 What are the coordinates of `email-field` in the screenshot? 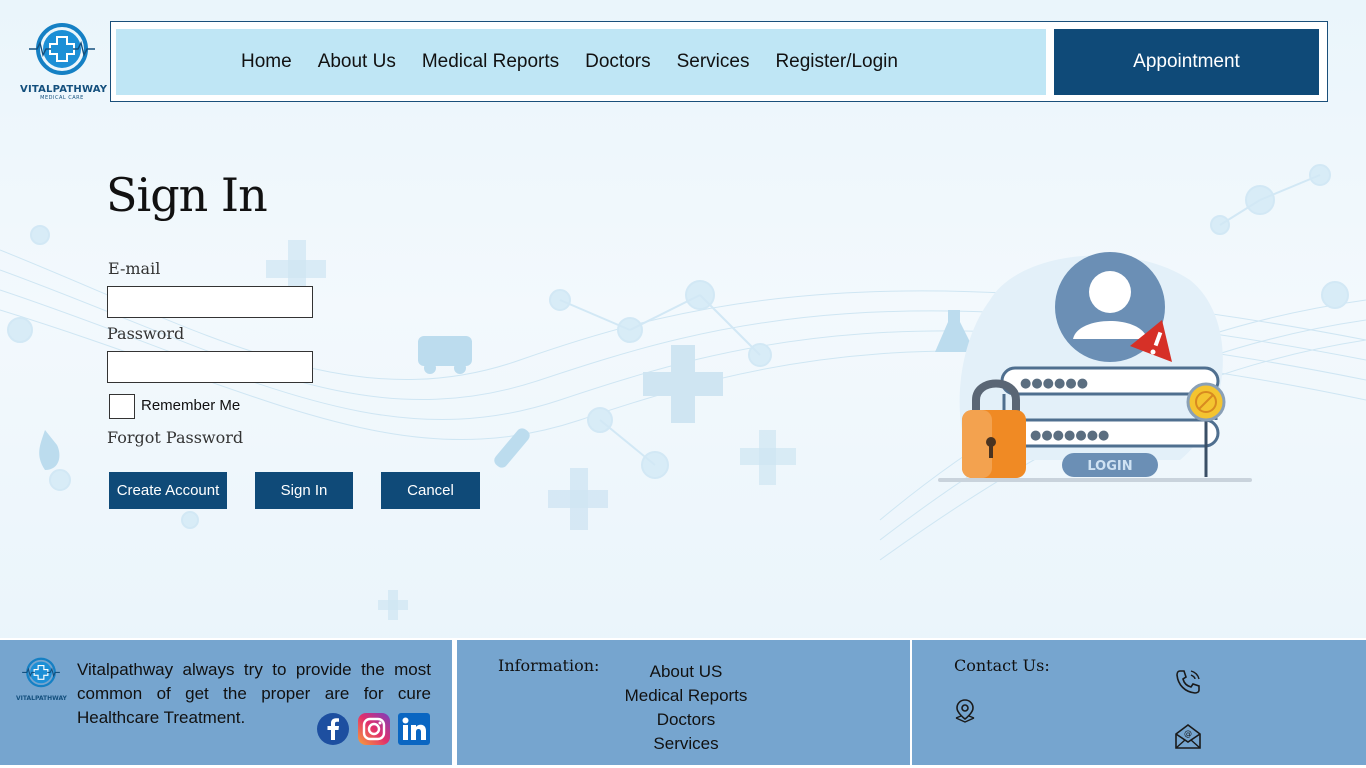 It's located at (210, 302).